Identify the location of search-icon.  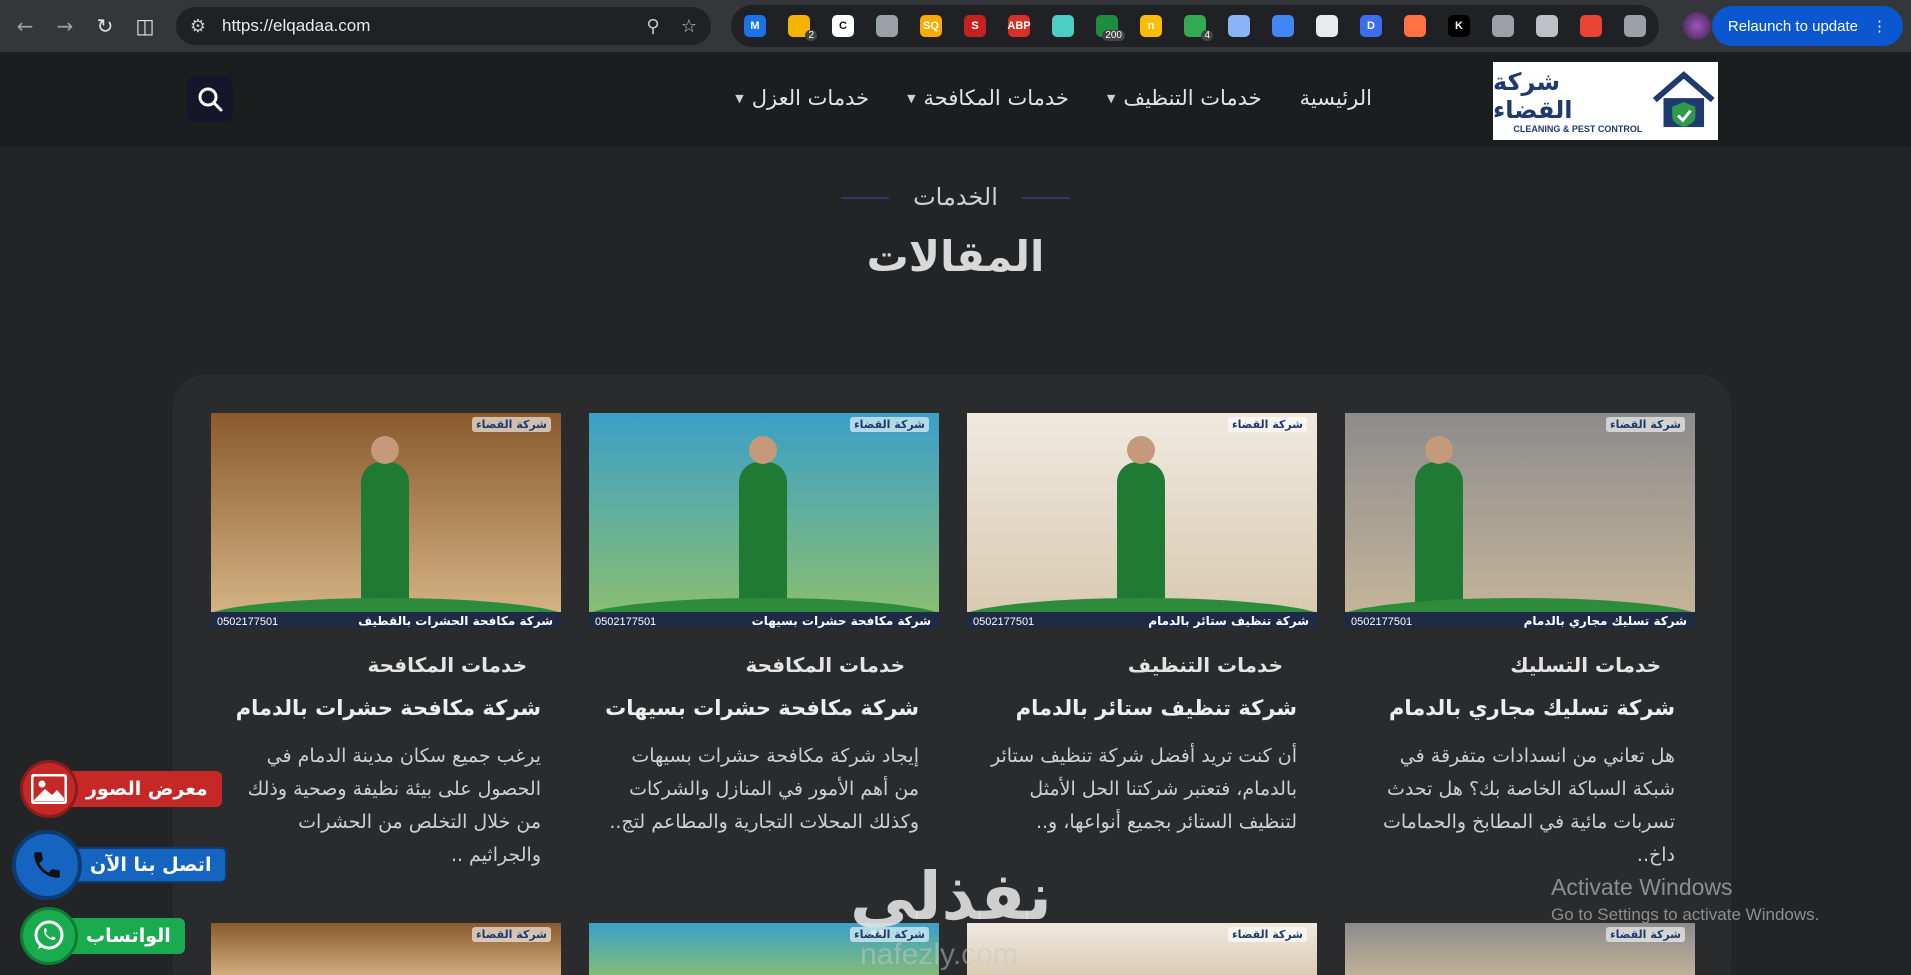
(210, 99).